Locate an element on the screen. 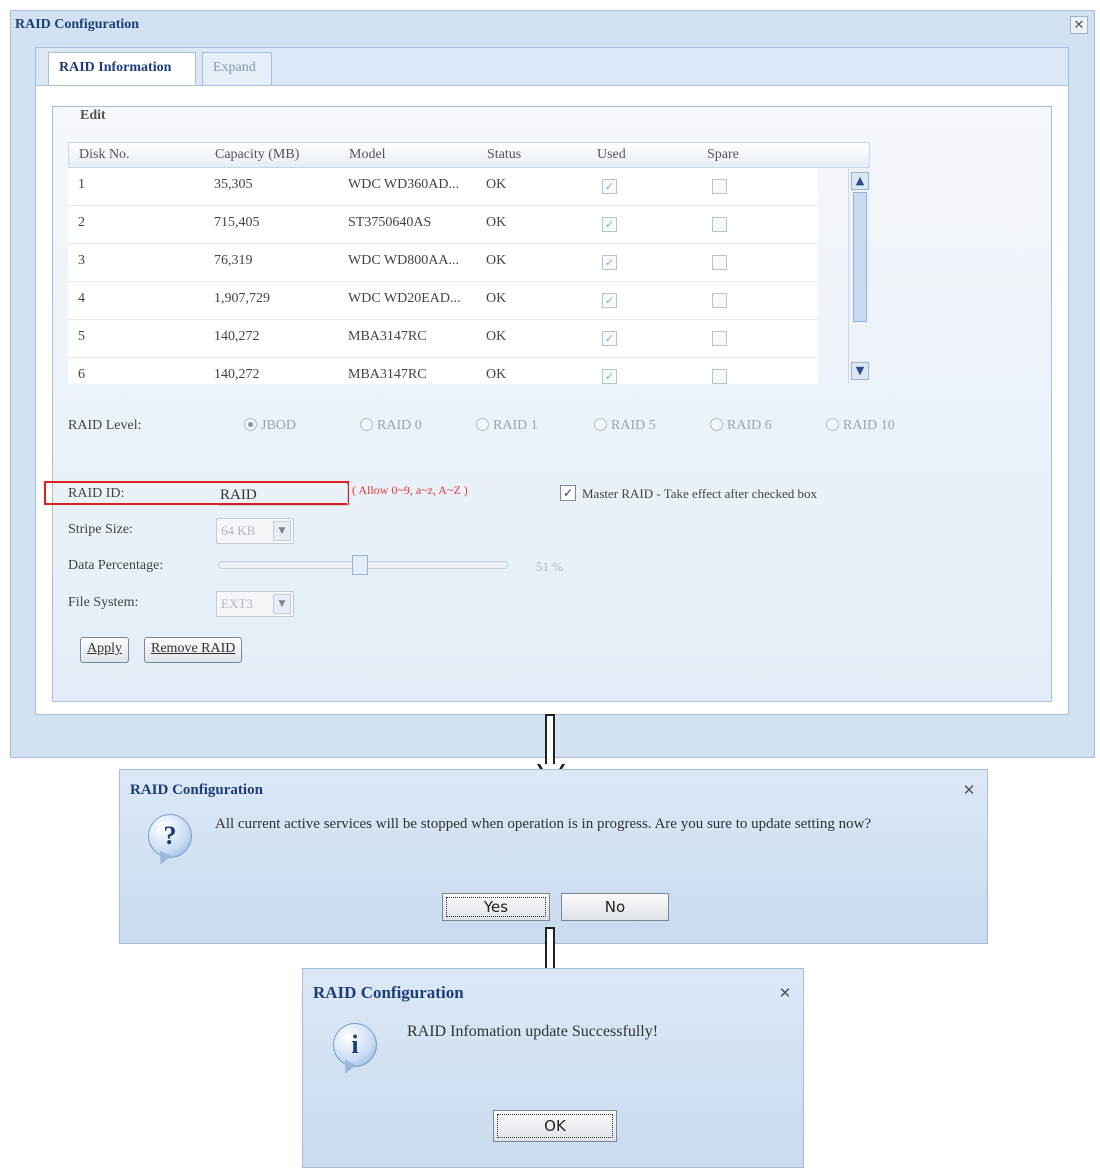 Image resolution: width=1100 pixels, height=1176 pixels. table-row: 6 140,272 MBA3147RC OK ✓ is located at coordinates (443, 371).